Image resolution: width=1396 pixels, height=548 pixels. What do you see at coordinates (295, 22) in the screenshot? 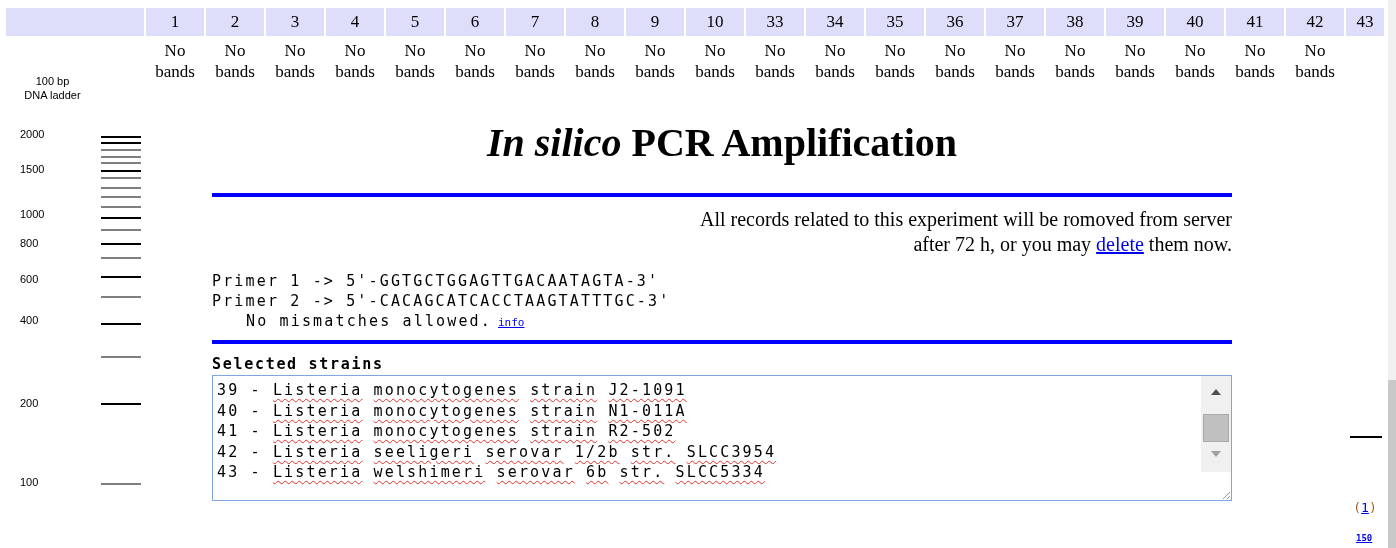
I see `lane-number: 3` at bounding box center [295, 22].